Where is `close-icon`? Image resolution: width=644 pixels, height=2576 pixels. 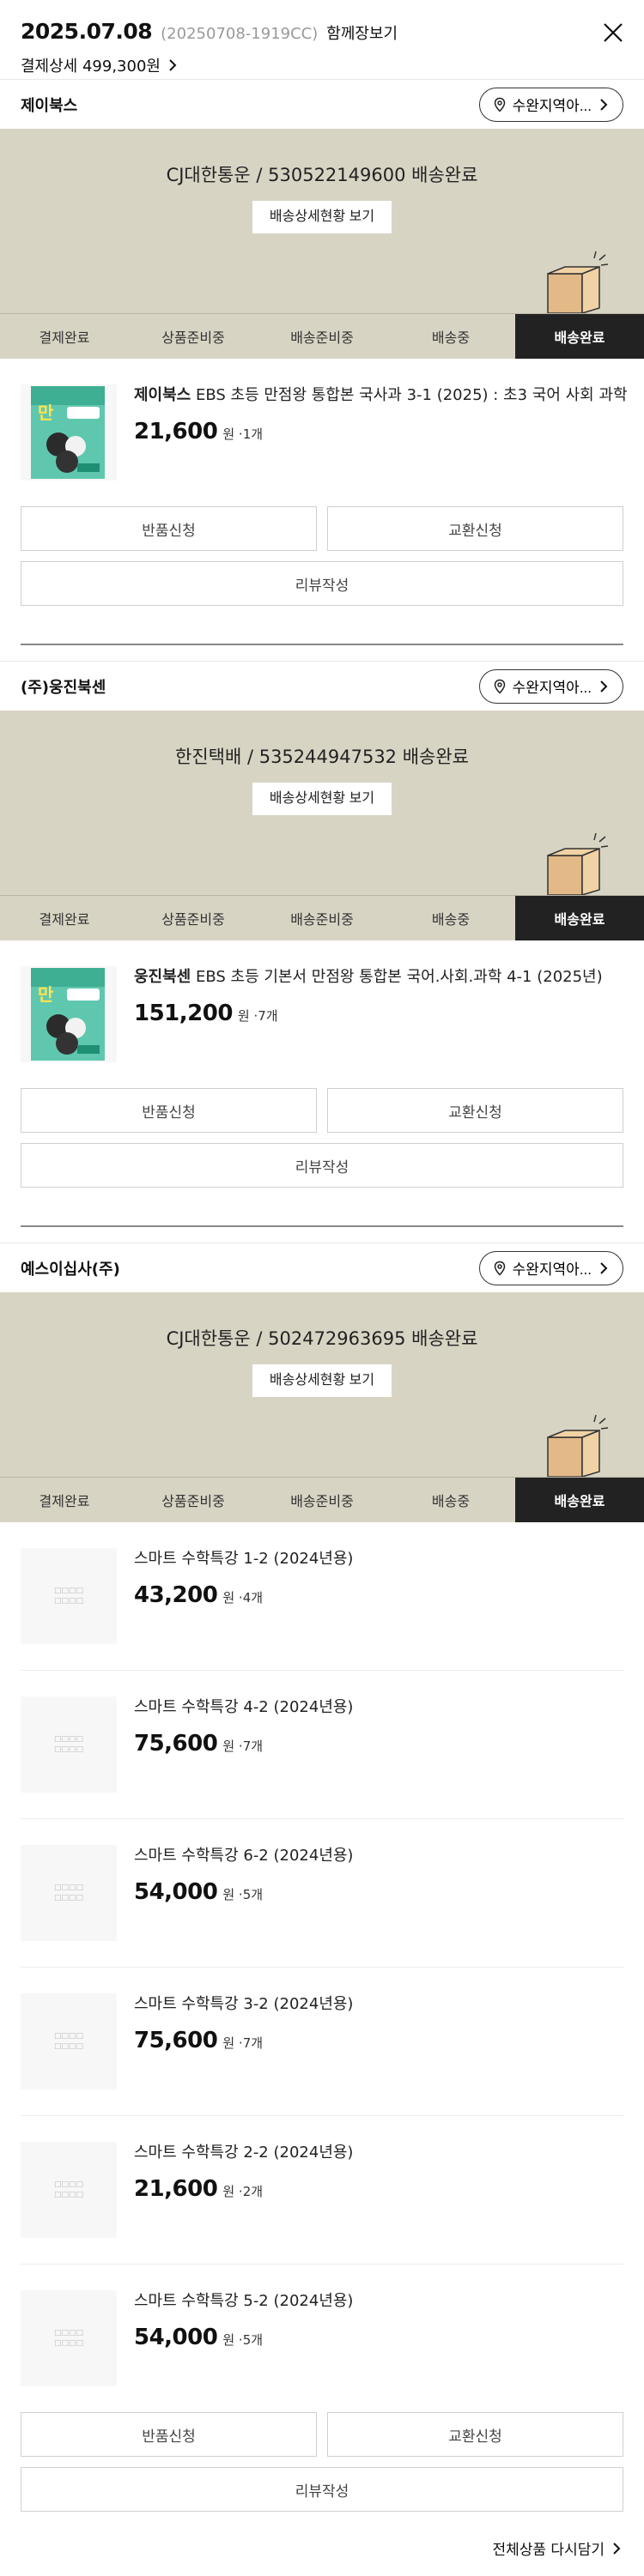 close-icon is located at coordinates (613, 33).